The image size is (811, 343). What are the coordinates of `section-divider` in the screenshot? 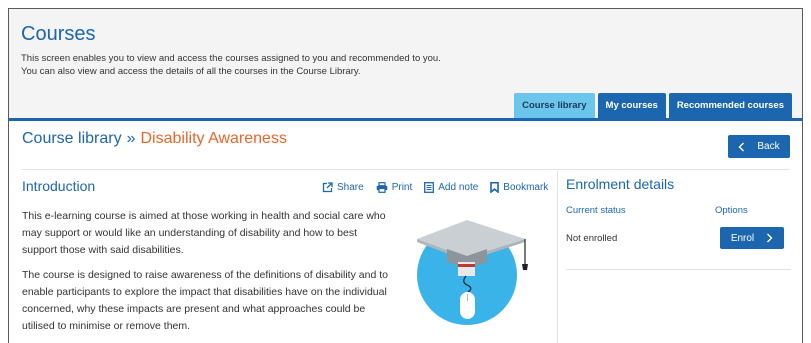 It's located at (405, 169).